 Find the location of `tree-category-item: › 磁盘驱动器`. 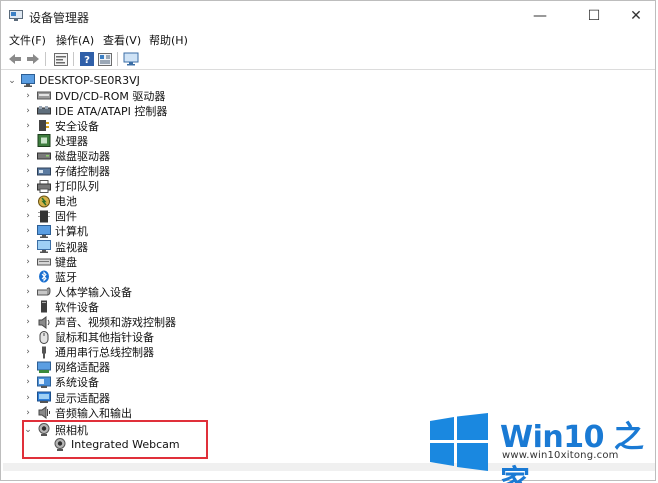

tree-category-item: › 磁盘驱动器 is located at coordinates (66, 155).